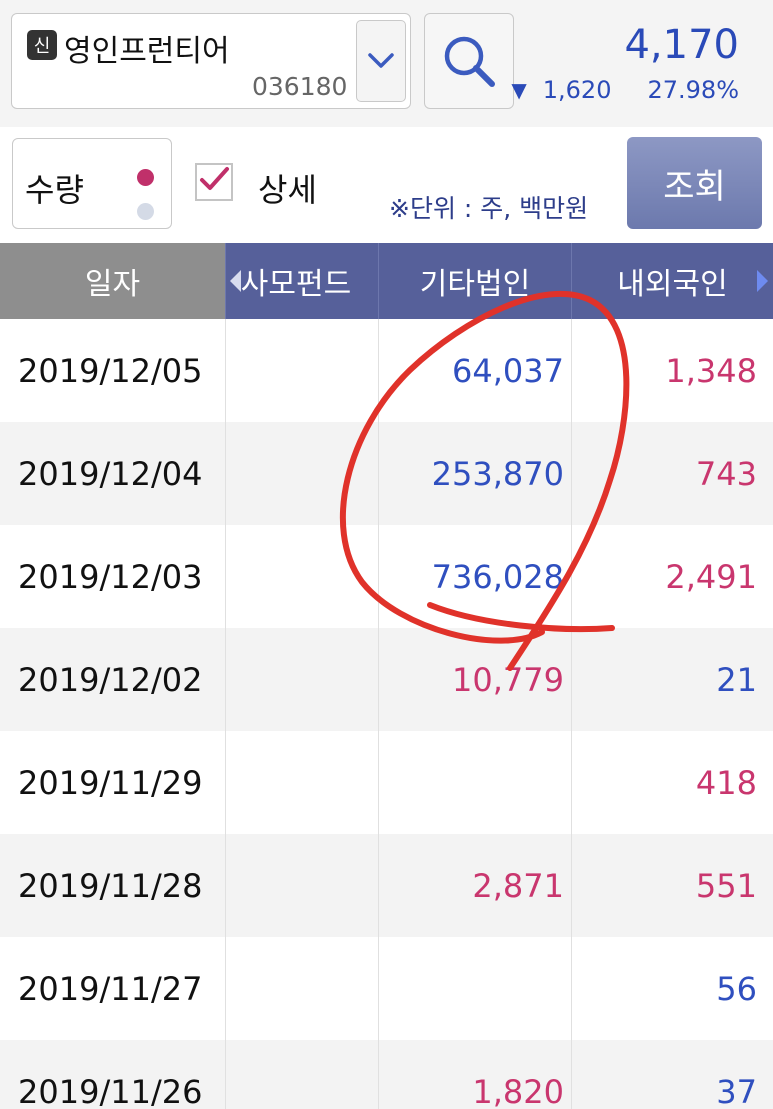  What do you see at coordinates (386, 885) in the screenshot?
I see `table-row: 2019/11/28 2,871 551` at bounding box center [386, 885].